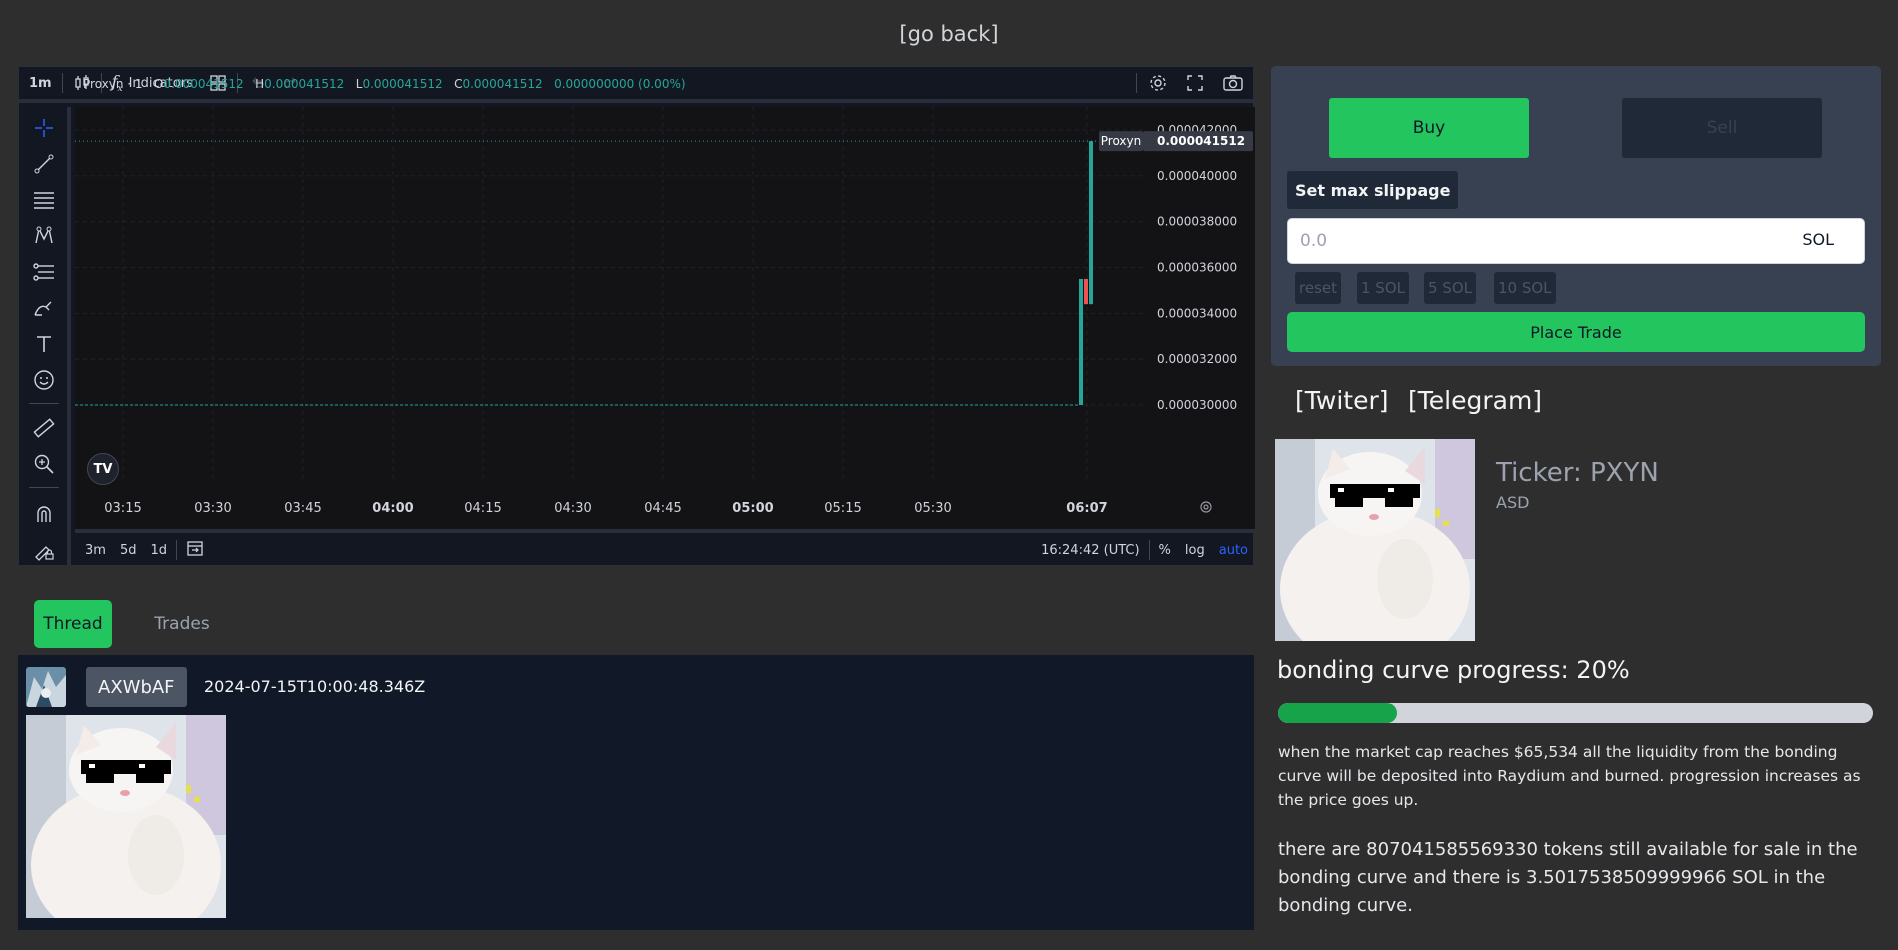 The height and width of the screenshot is (950, 1898). I want to click on forecast-tool, so click(44, 272).